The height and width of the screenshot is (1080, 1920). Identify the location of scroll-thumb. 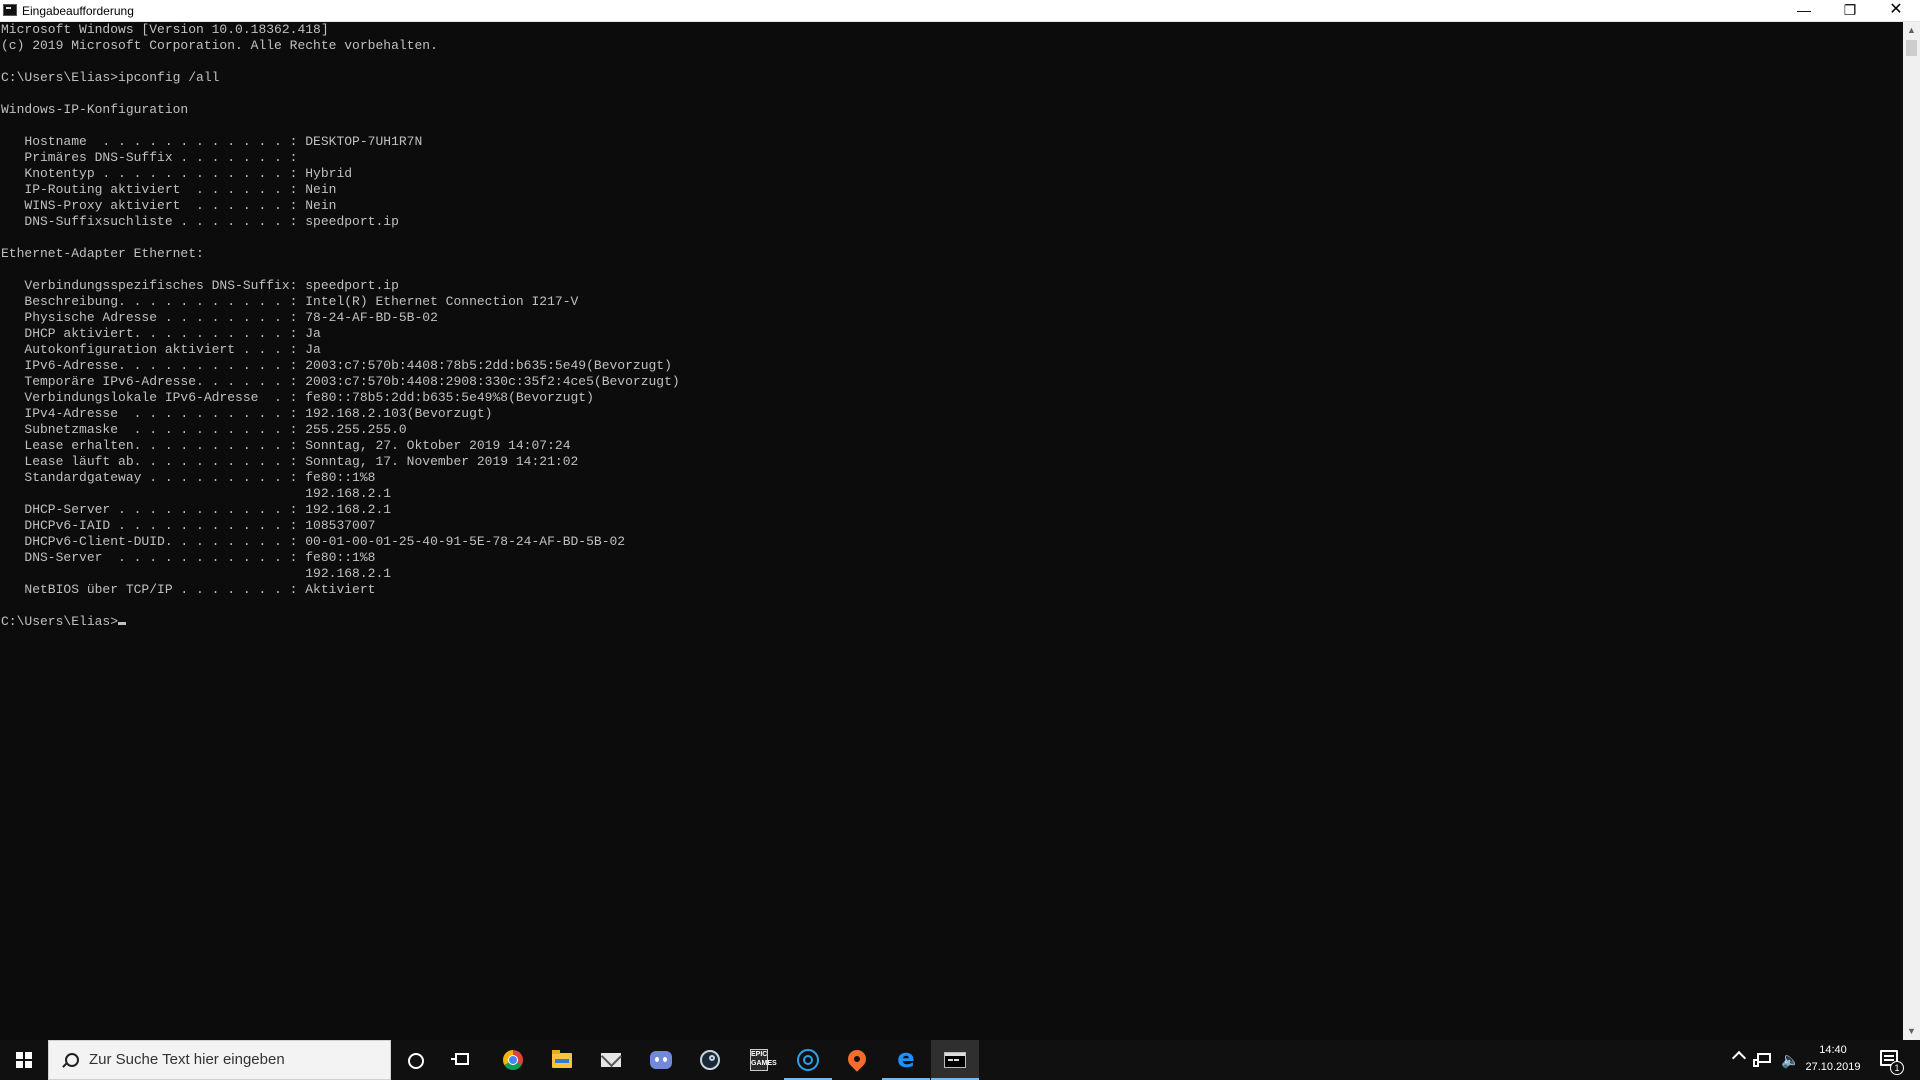
(1911, 48).